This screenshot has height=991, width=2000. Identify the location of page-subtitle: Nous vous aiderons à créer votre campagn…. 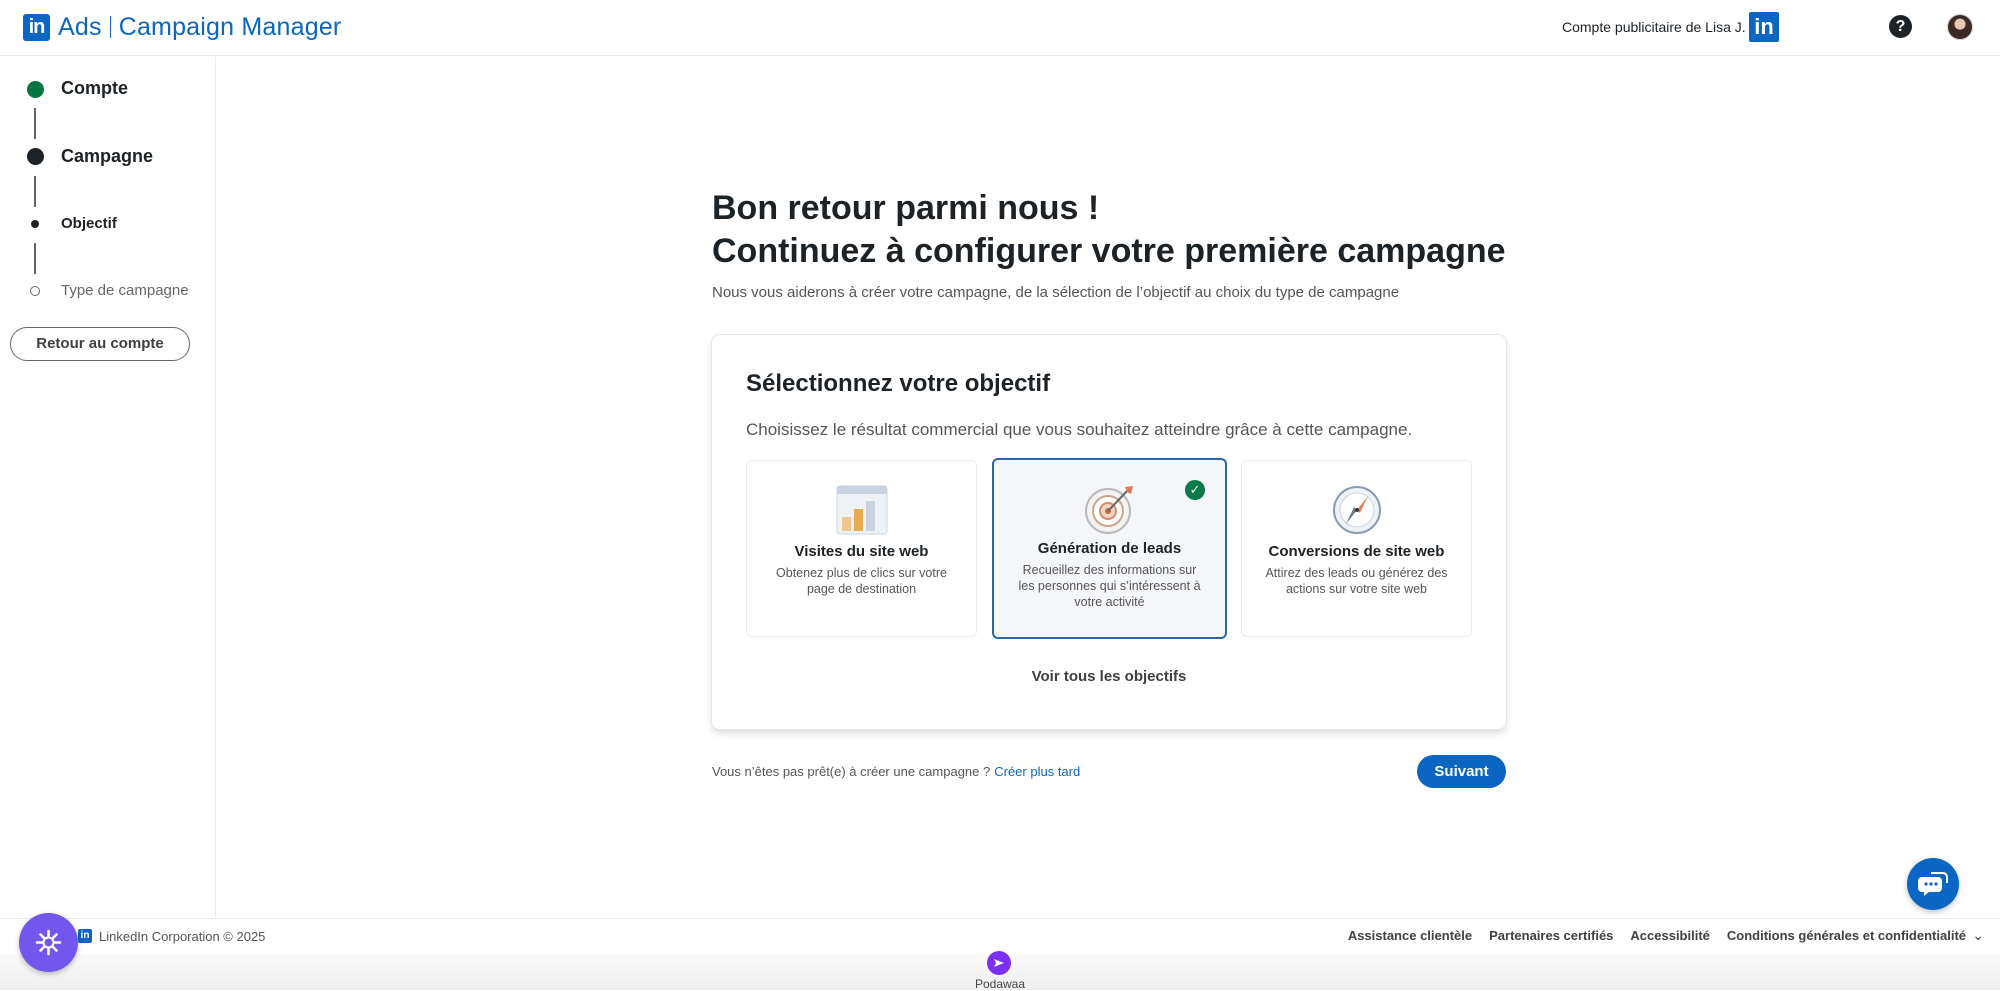
(1056, 292).